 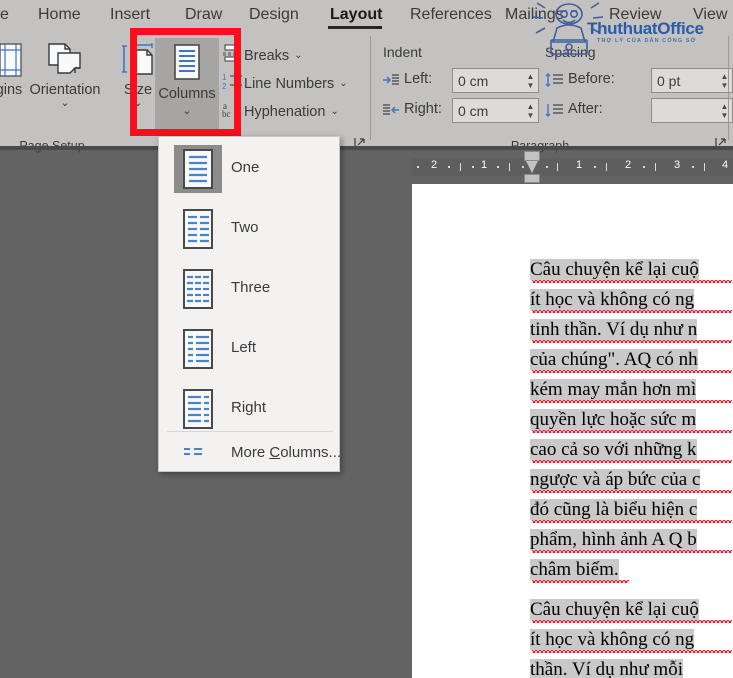 I want to click on line-numbers-label: Line Numbers, so click(x=289, y=83).